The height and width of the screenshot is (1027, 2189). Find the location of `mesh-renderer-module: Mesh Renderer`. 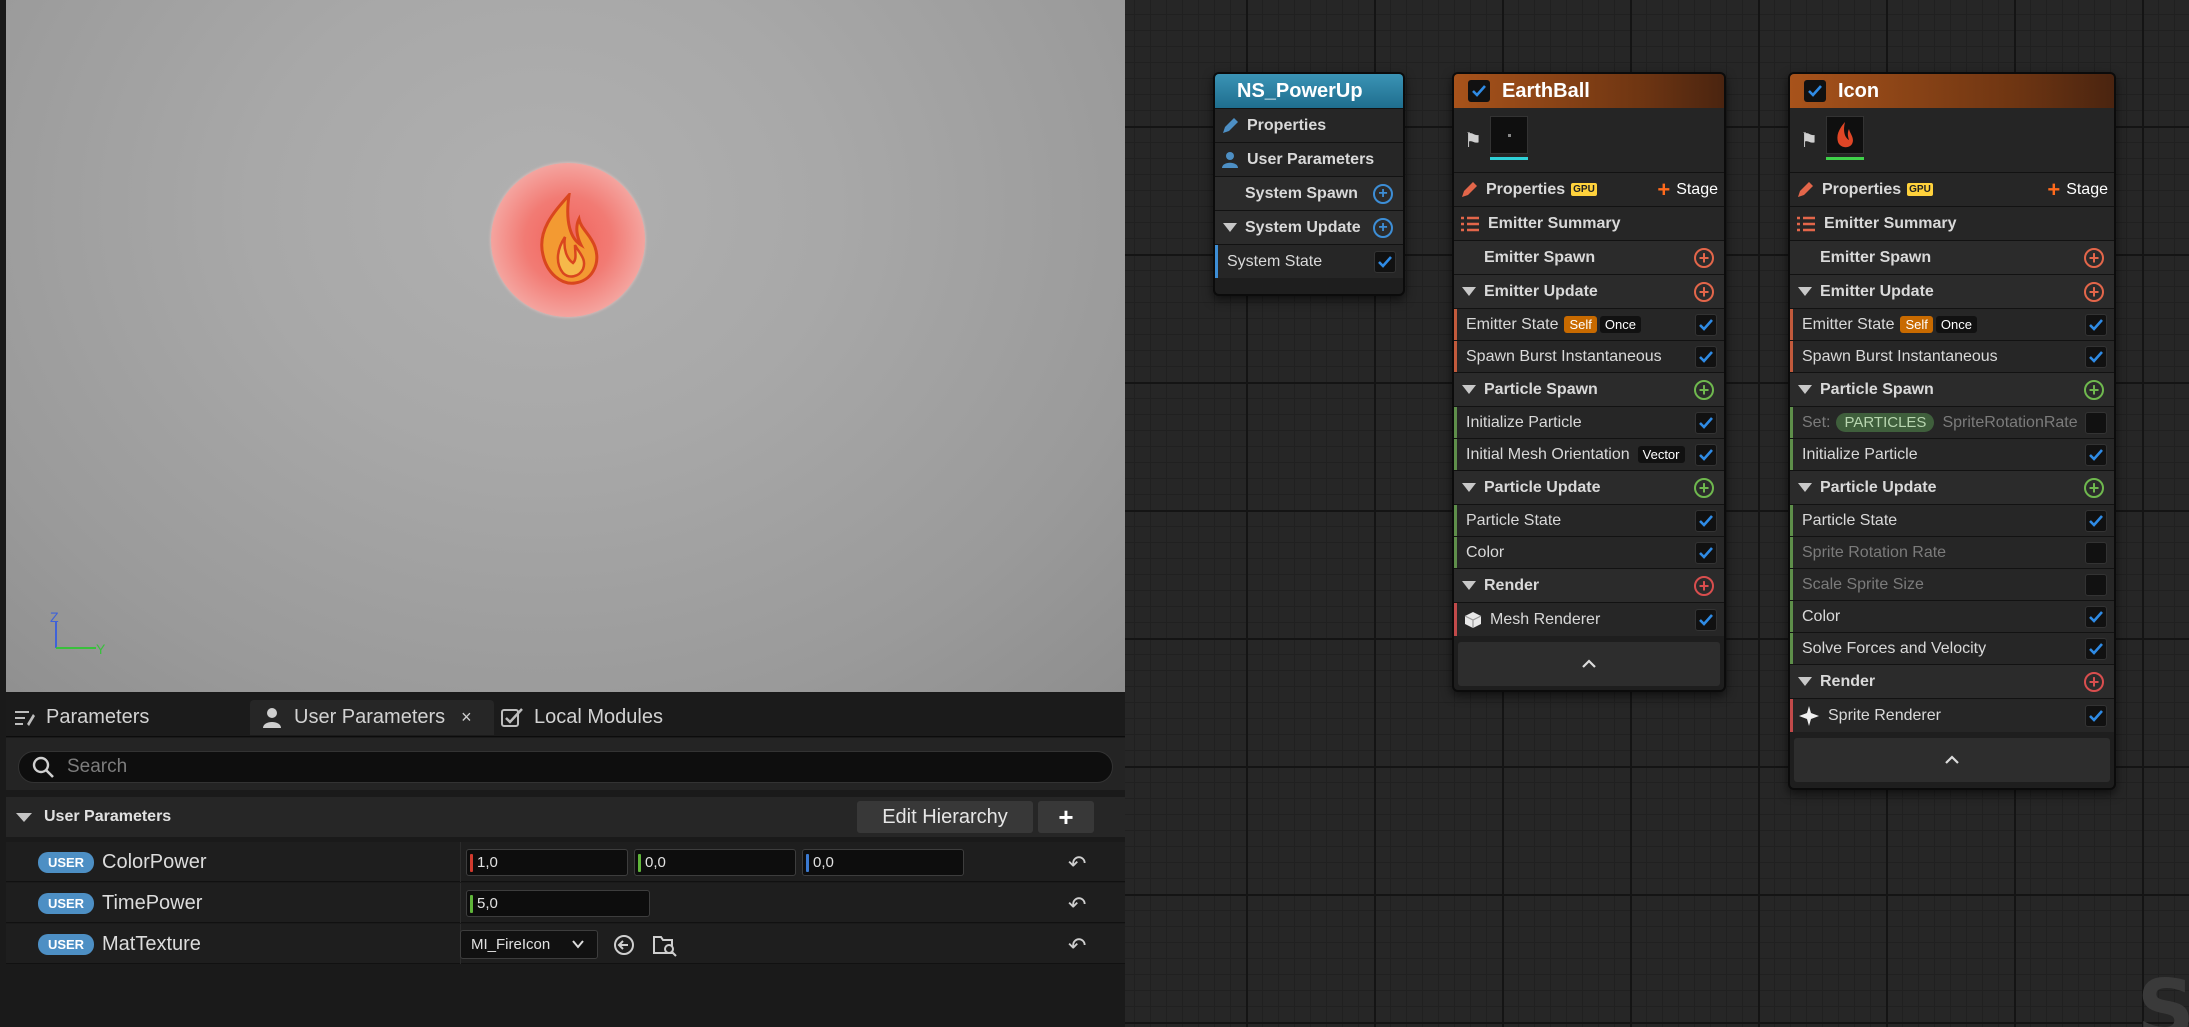

mesh-renderer-module: Mesh Renderer is located at coordinates (1589, 619).